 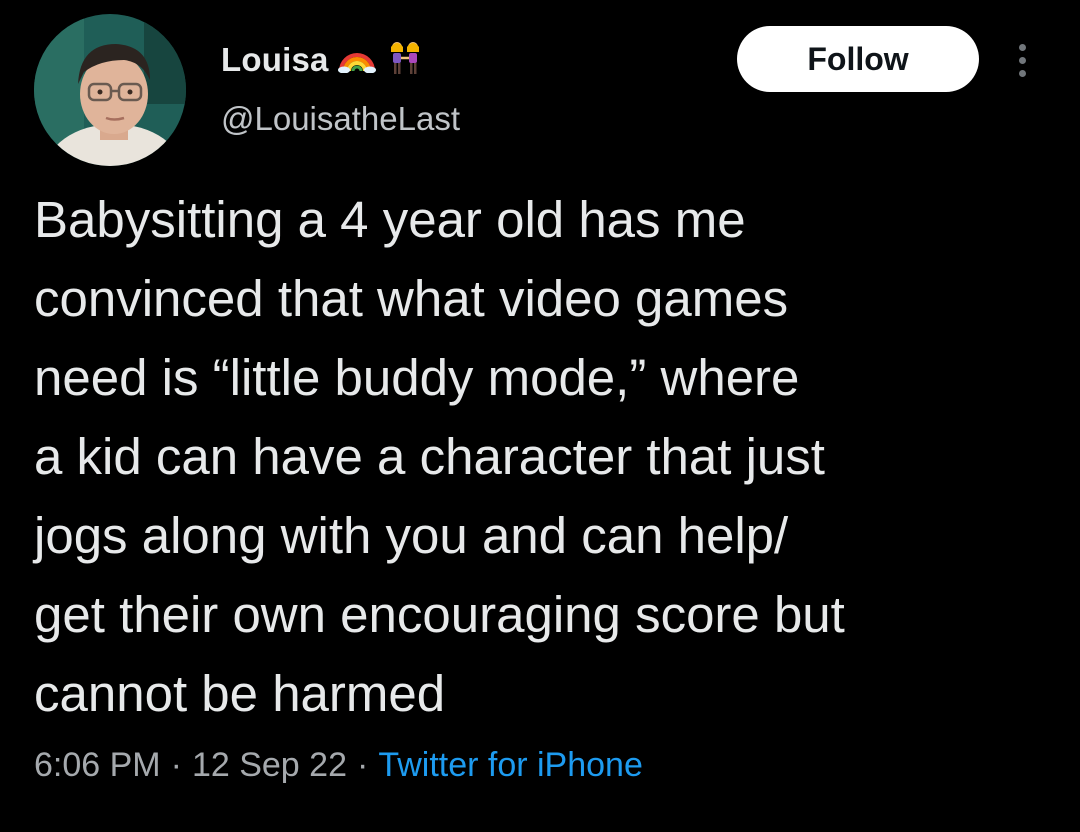 I want to click on tweet-text-line: Babysitting a 4 year old has me, so click(x=390, y=219).